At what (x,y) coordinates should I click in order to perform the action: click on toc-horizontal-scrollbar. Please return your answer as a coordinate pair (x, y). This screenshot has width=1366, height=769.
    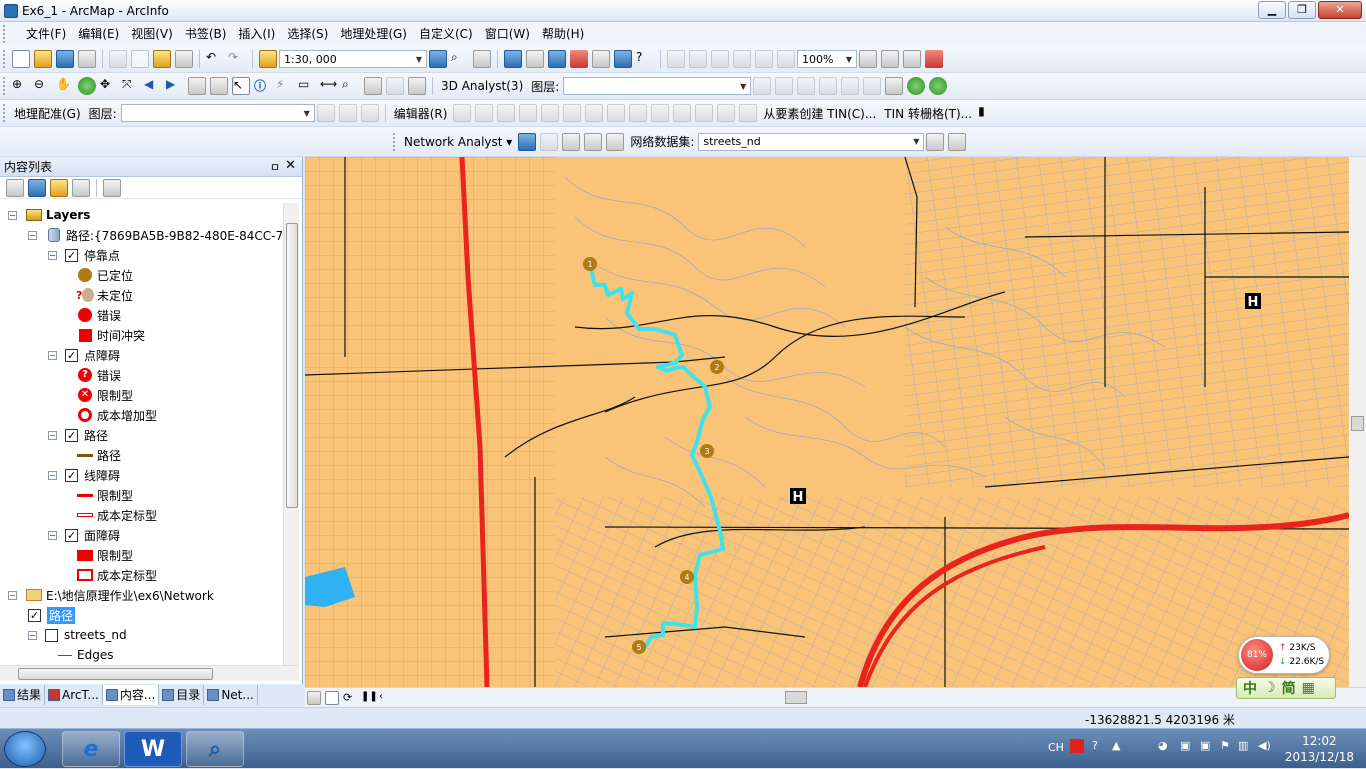
    Looking at the image, I should click on (149, 673).